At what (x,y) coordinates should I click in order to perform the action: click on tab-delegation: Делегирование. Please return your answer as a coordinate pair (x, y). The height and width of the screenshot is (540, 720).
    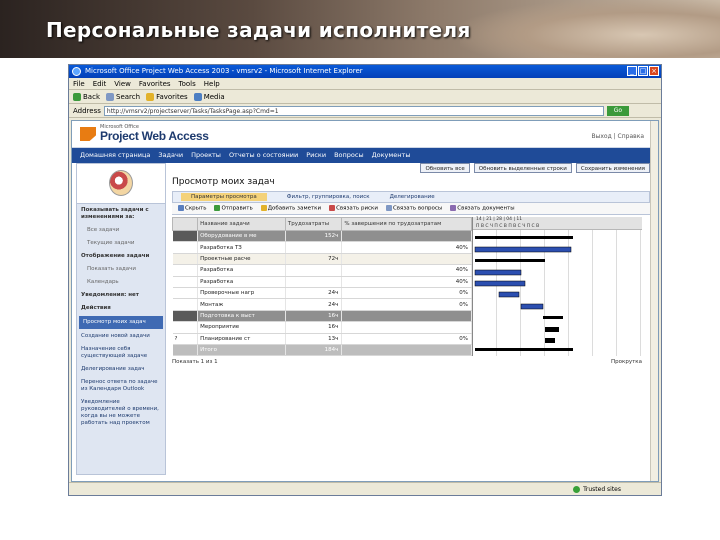
    Looking at the image, I should click on (412, 197).